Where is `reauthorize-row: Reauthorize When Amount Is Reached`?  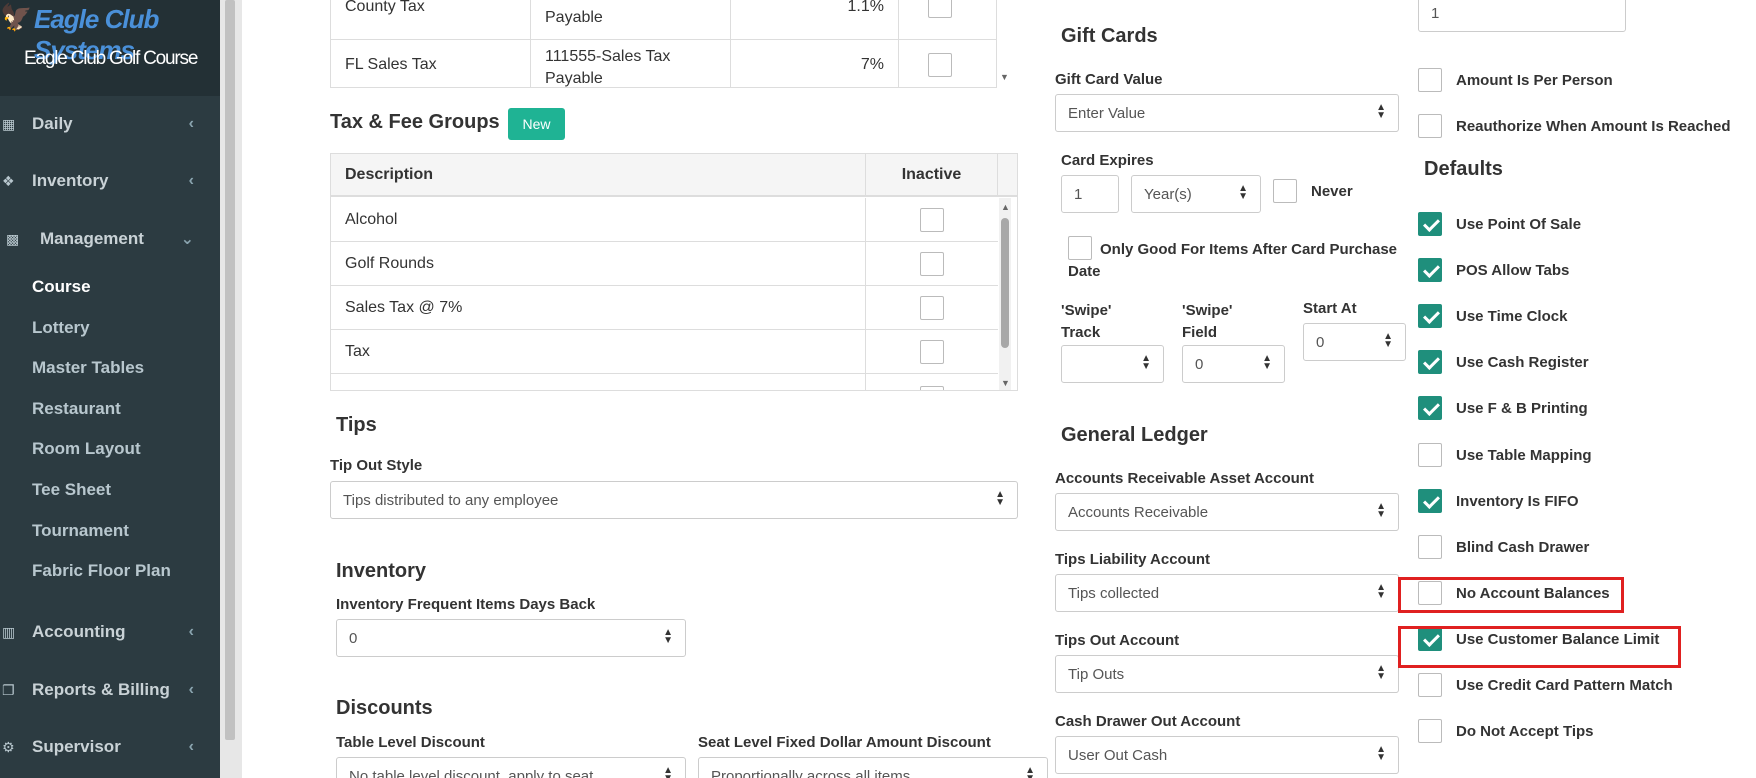
reauthorize-row: Reauthorize When Amount Is Reached is located at coordinates (1574, 126).